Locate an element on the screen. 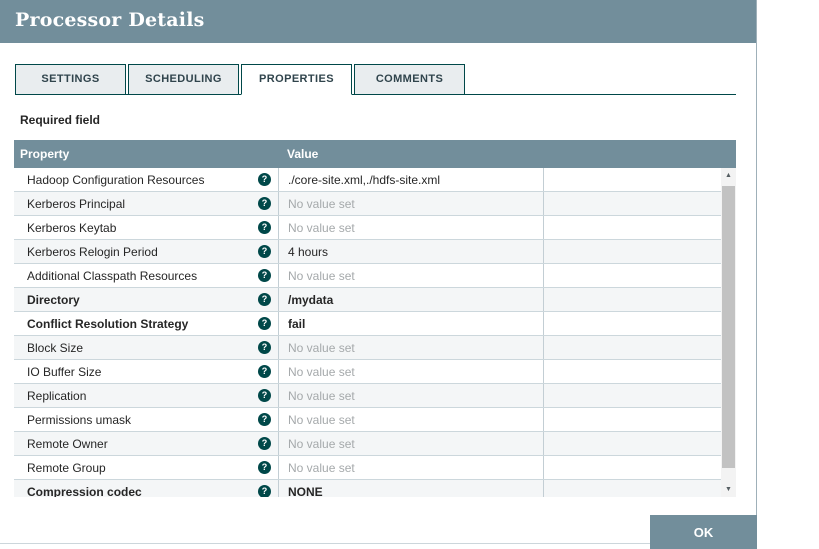 The width and height of the screenshot is (819, 549). scroll-down-icon: ▼ is located at coordinates (728, 489).